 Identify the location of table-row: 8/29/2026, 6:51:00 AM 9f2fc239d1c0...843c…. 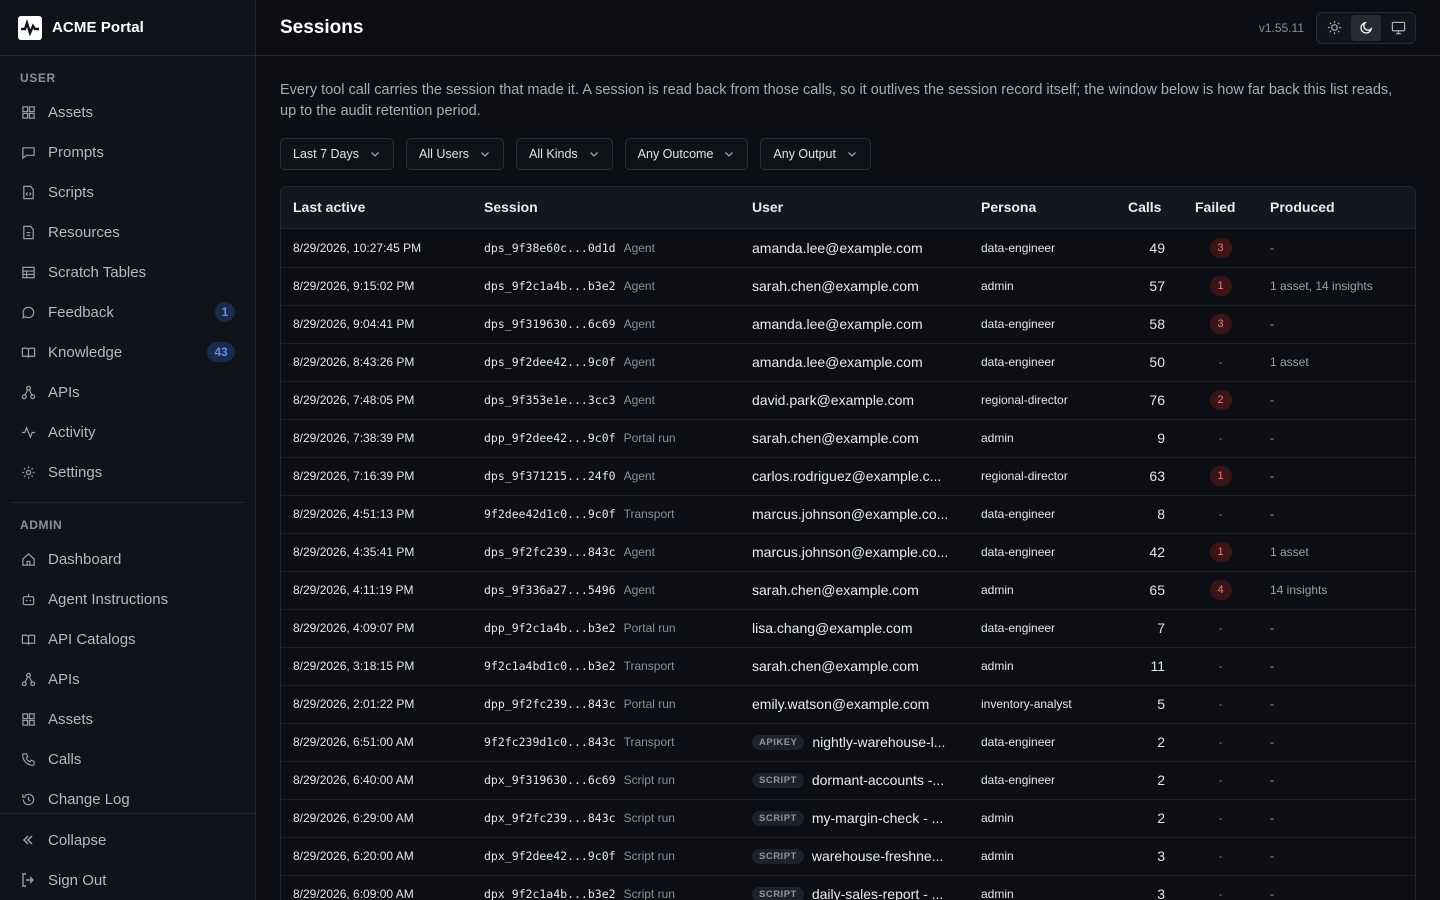
(848, 742).